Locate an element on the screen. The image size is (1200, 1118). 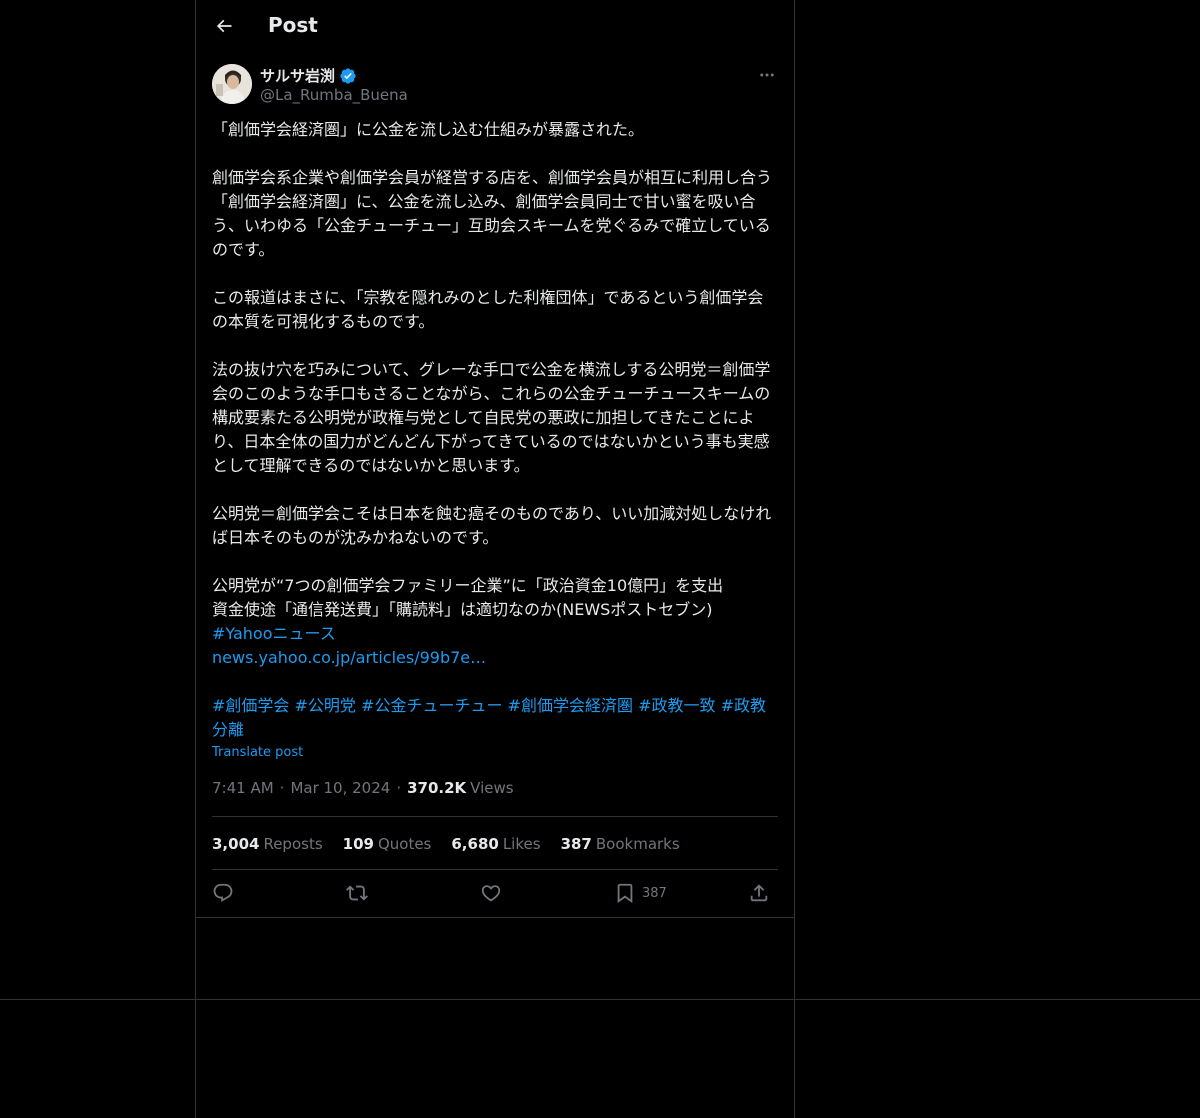
page-title: Post is located at coordinates (293, 25).